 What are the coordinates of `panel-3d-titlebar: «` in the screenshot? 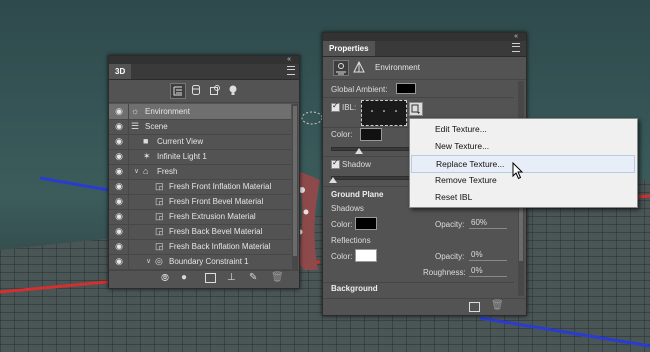 It's located at (204, 60).